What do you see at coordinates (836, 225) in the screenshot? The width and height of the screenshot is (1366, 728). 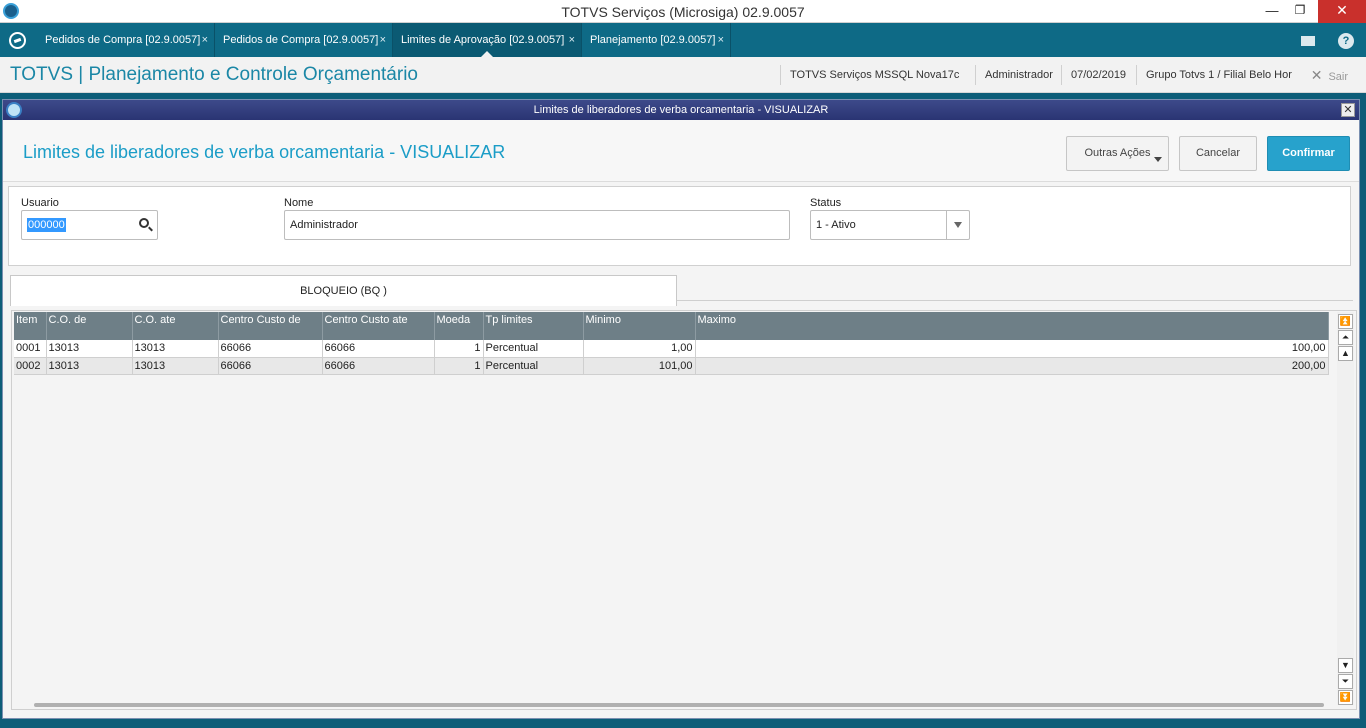 I see `status-value: 1 - Ativo` at bounding box center [836, 225].